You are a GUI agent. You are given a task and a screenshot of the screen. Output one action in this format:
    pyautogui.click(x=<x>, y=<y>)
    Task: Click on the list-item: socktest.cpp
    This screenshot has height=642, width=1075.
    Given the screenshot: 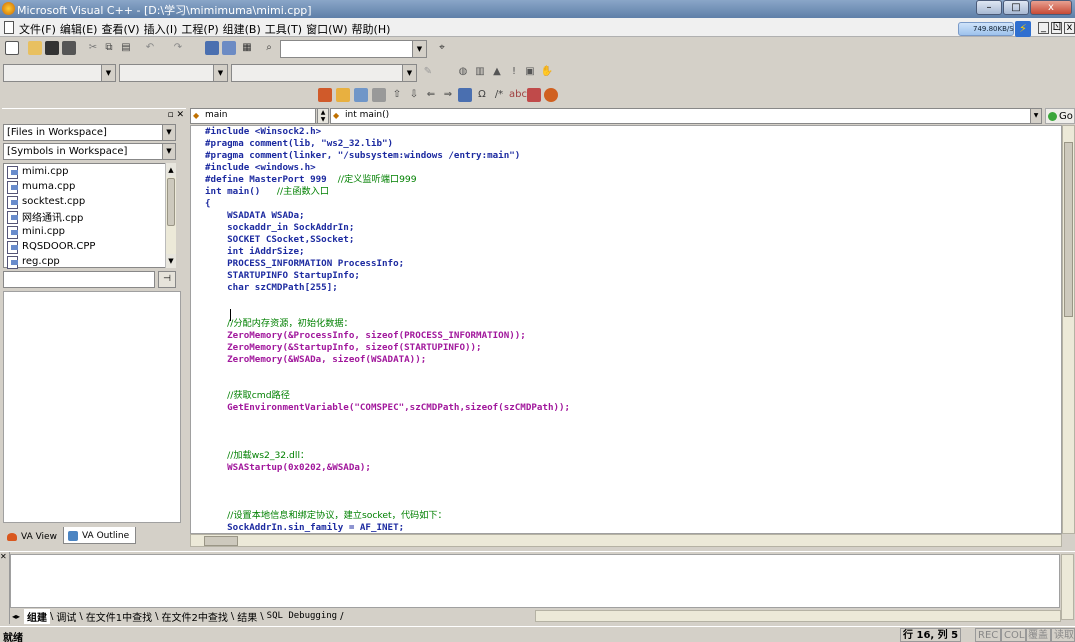 What is the action you would take?
    pyautogui.click(x=89, y=201)
    